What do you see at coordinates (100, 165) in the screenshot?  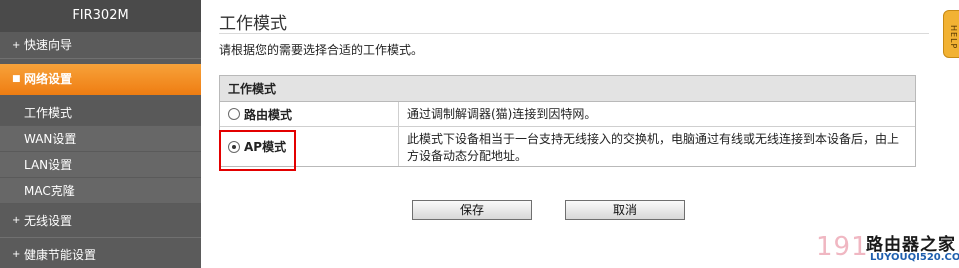 I see `sub-item-lan: LAN设置` at bounding box center [100, 165].